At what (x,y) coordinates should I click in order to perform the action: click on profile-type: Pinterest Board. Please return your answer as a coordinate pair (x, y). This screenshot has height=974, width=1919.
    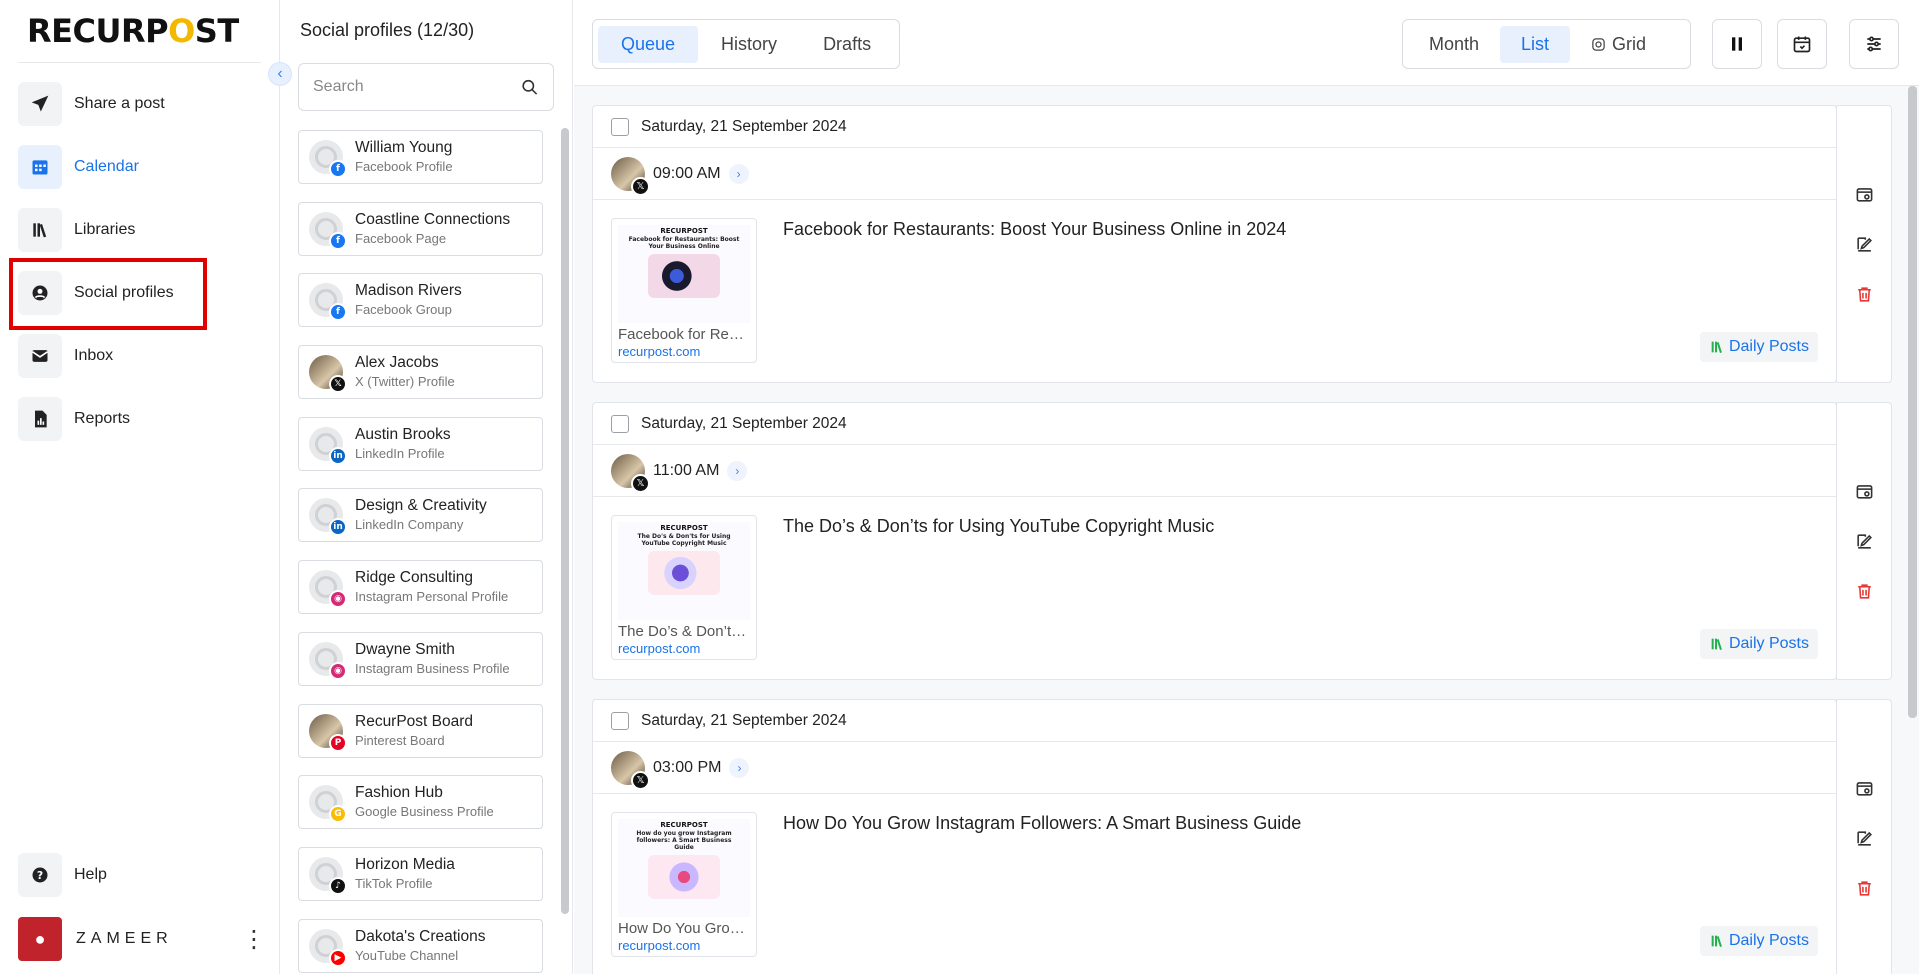
    Looking at the image, I should click on (400, 740).